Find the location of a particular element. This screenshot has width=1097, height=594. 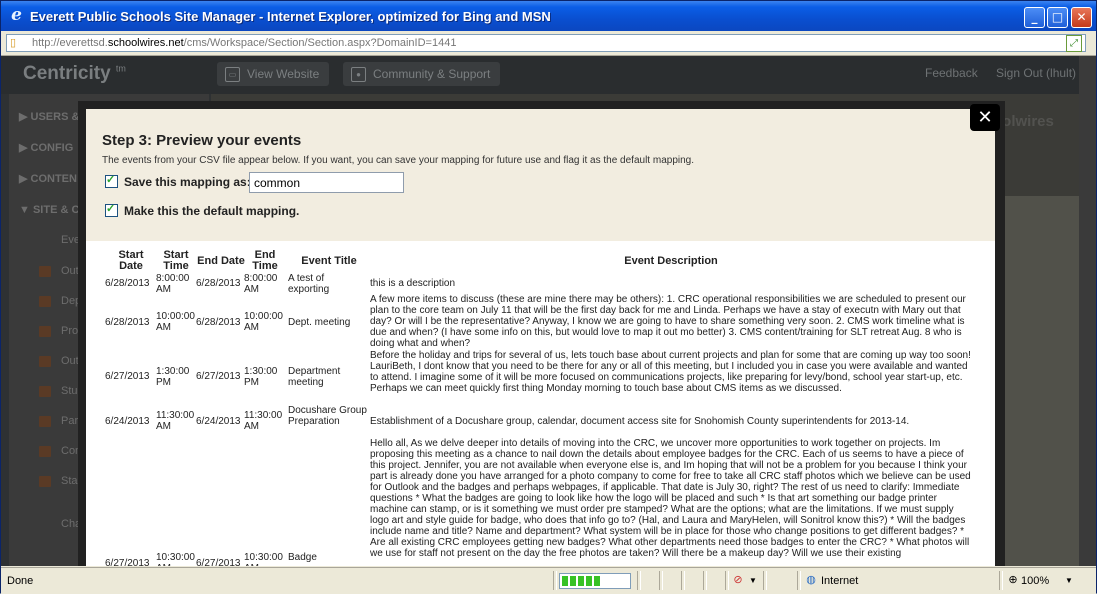

sign-out-link: Sign Out (lhult) is located at coordinates (1036, 73).